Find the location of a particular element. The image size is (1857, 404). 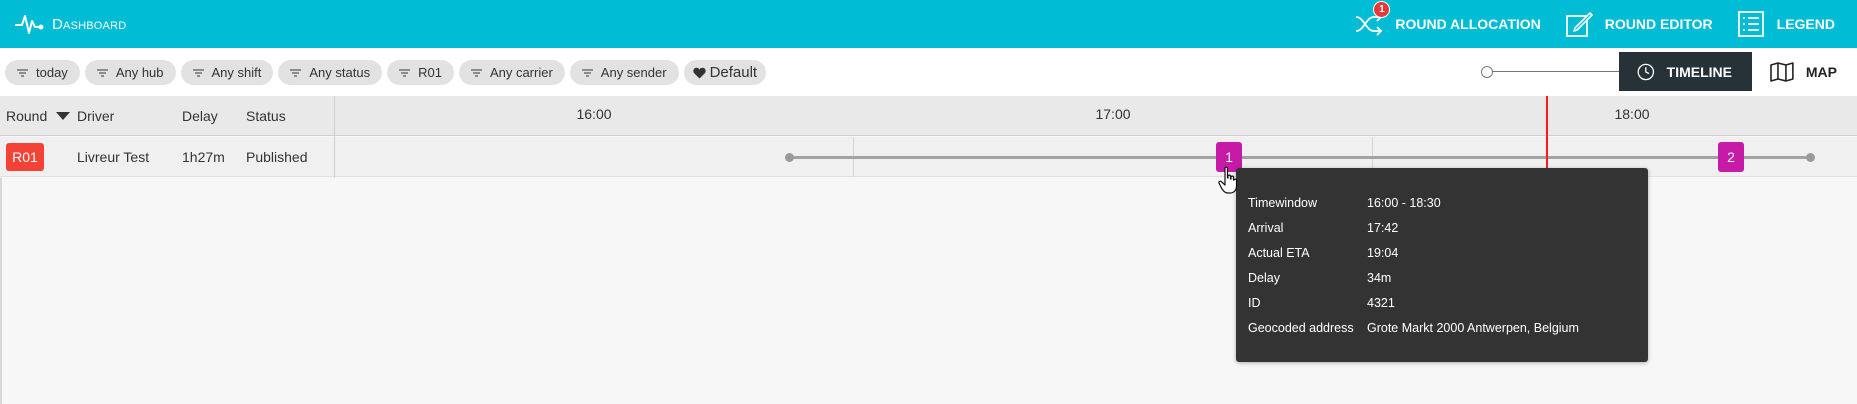

top-nav: 1 ROUND ALLOCATION ROUND EDITOR LEGEND is located at coordinates (1594, 24).